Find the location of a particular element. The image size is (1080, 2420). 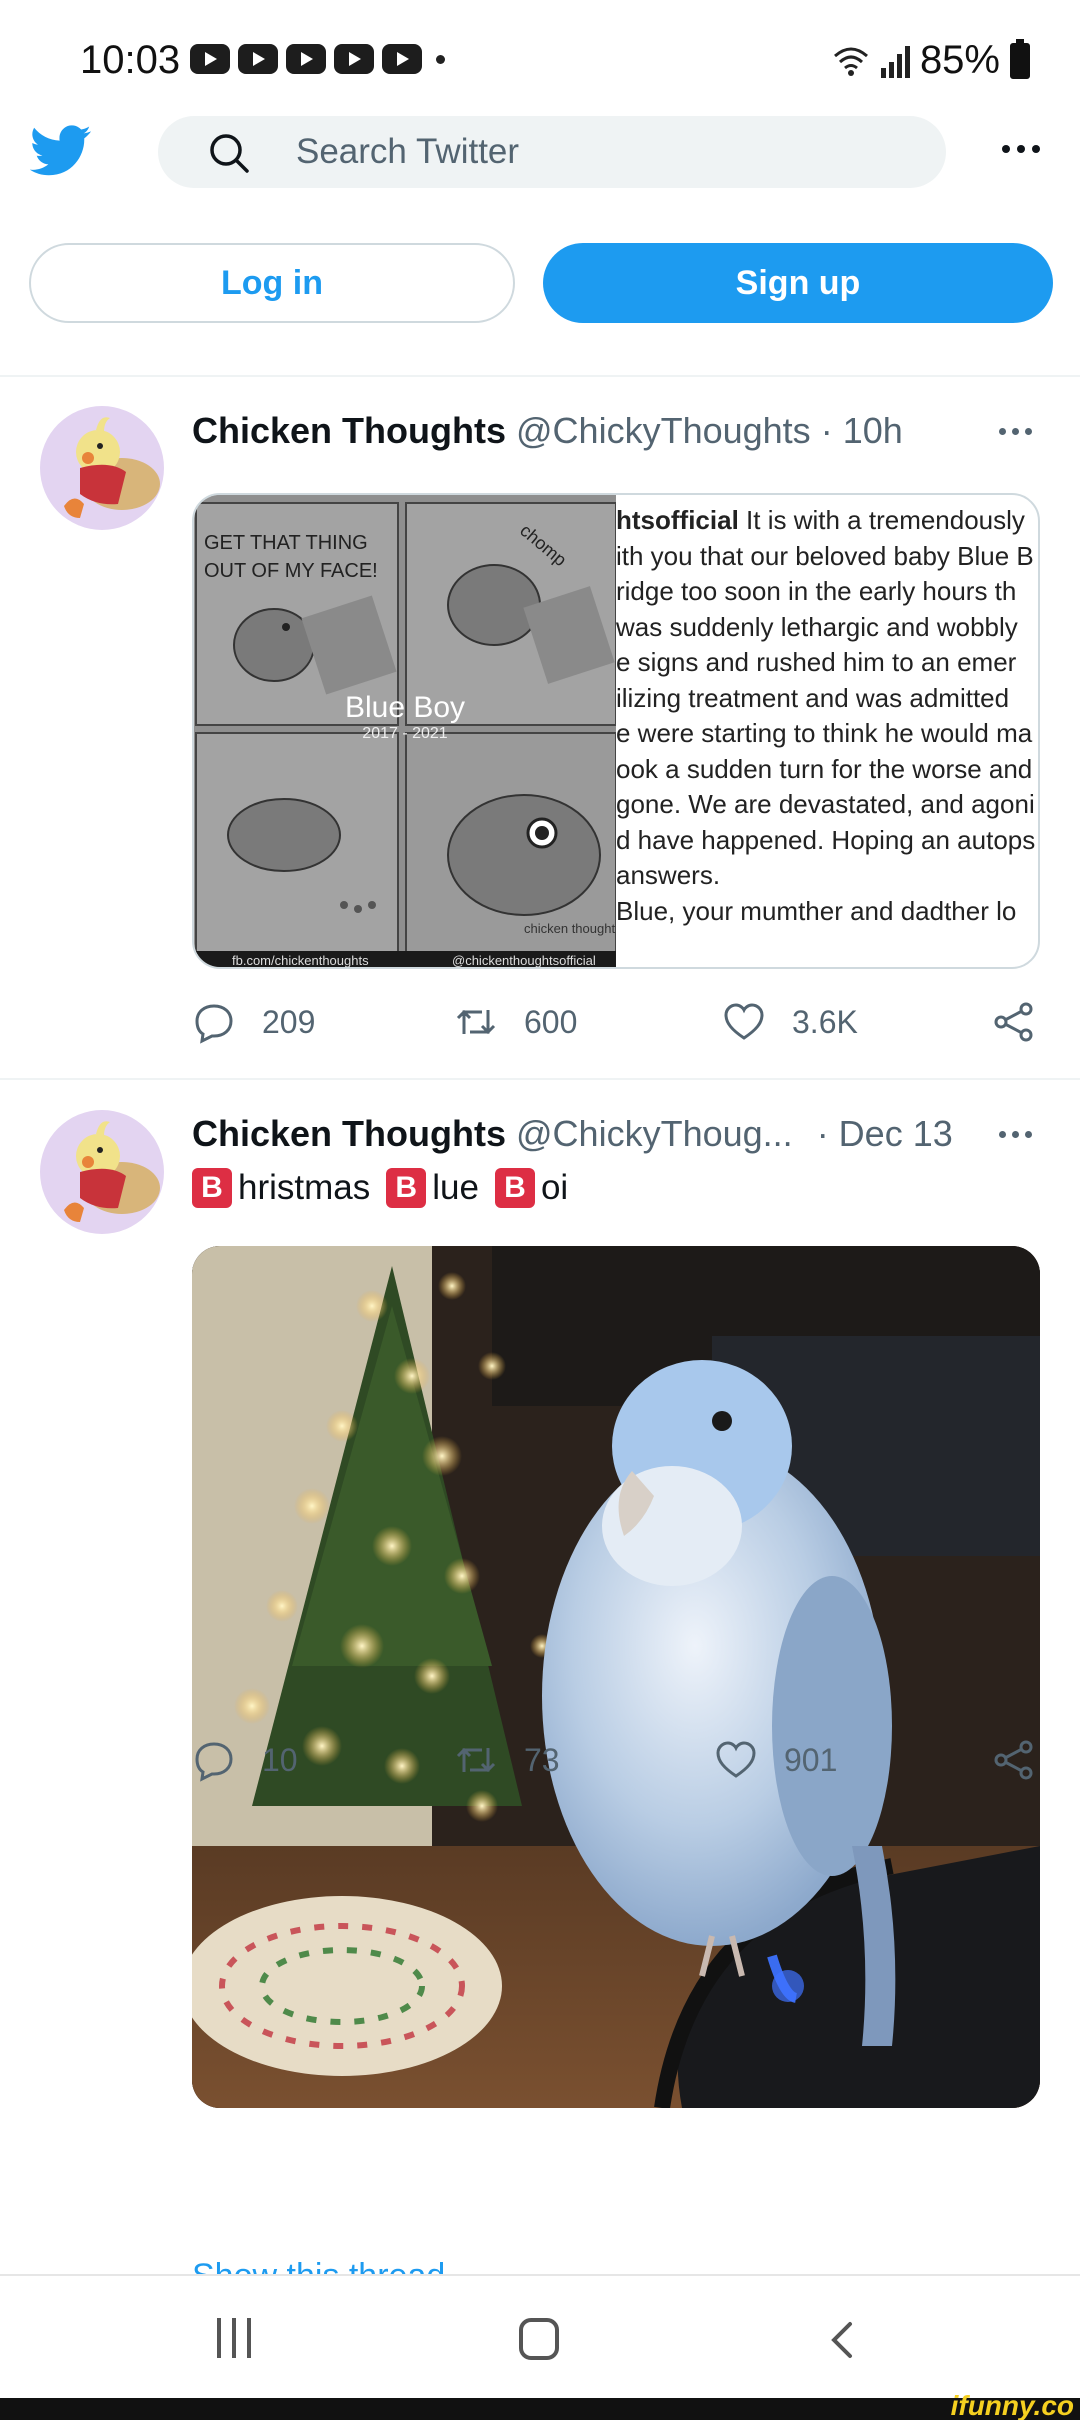

caption-line: d have happened. Hoping an autops is located at coordinates (826, 839).